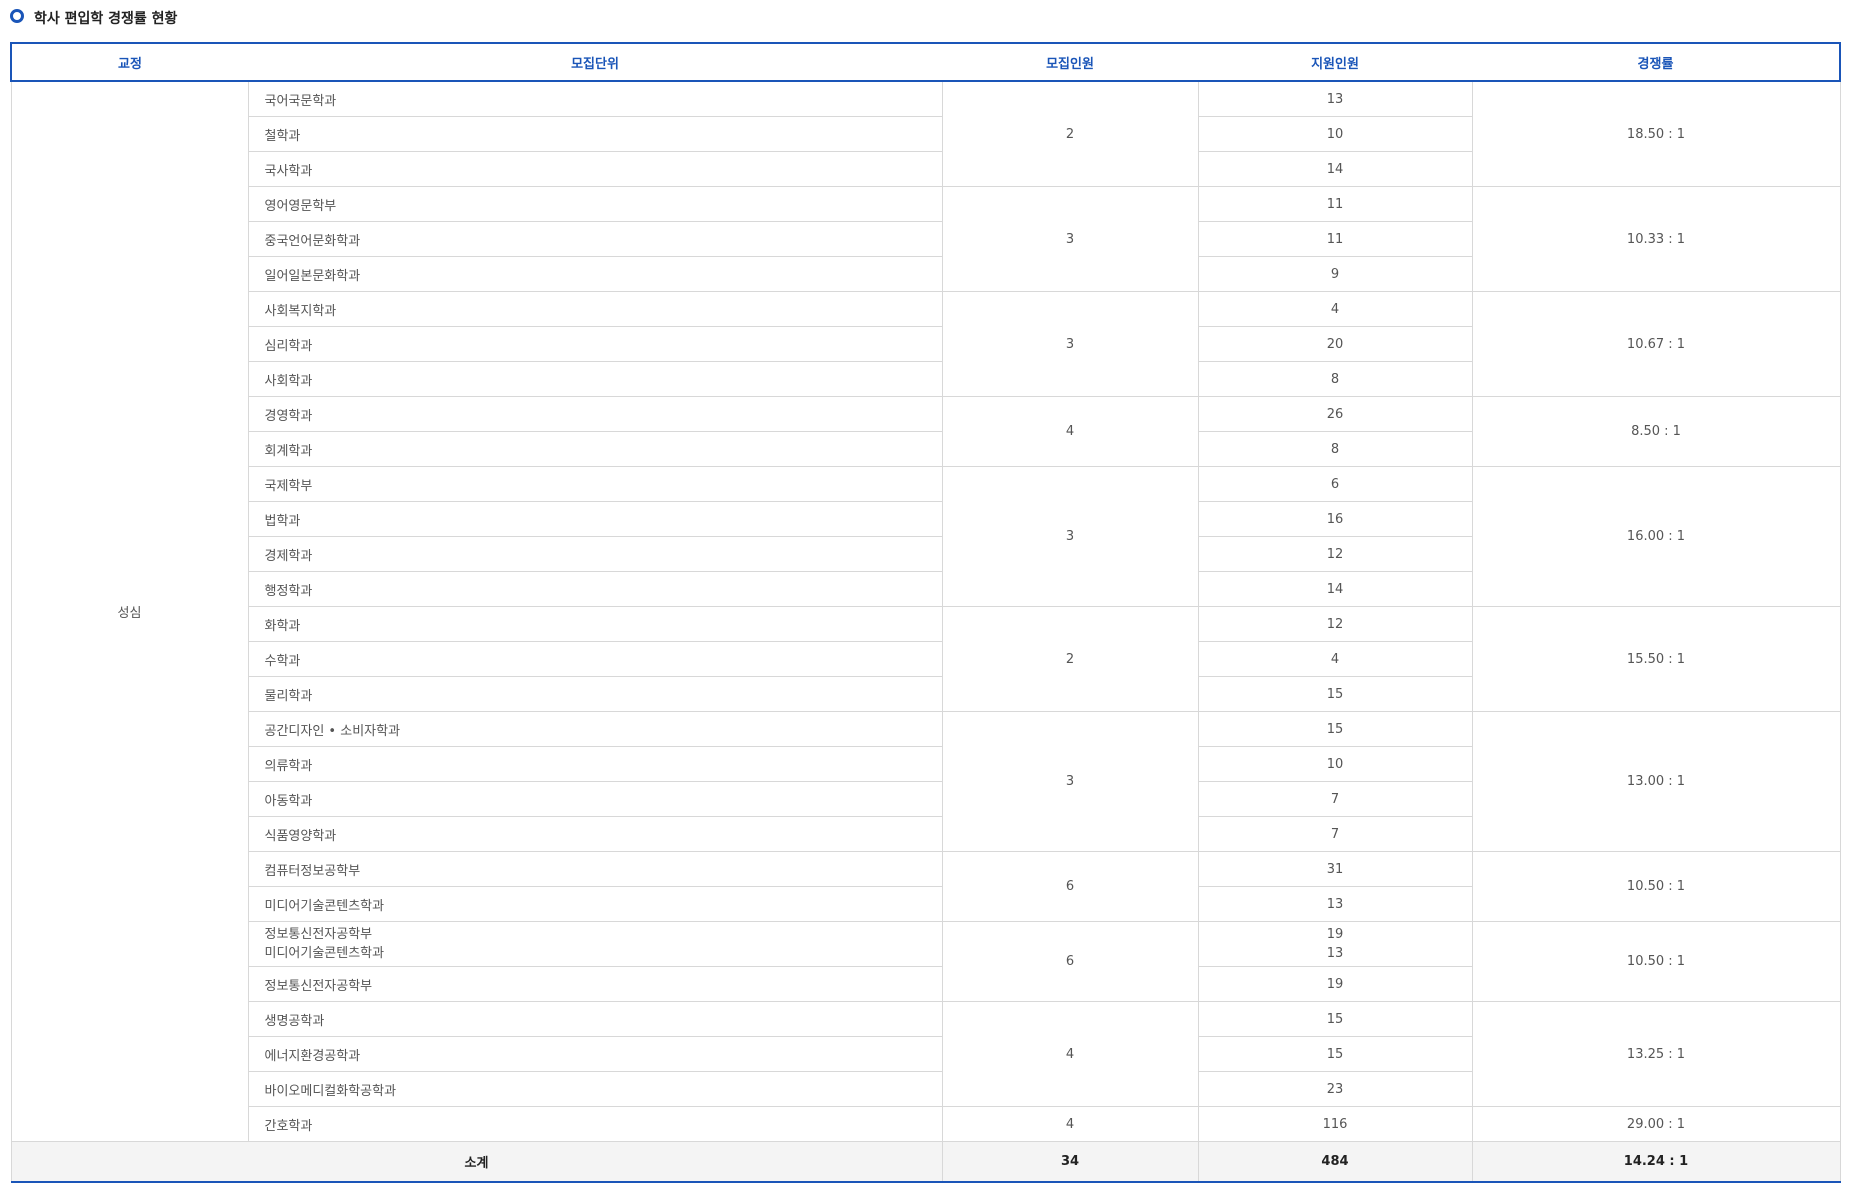  Describe the element at coordinates (595, 414) in the screenshot. I see `department-cell: 경영학과` at that location.